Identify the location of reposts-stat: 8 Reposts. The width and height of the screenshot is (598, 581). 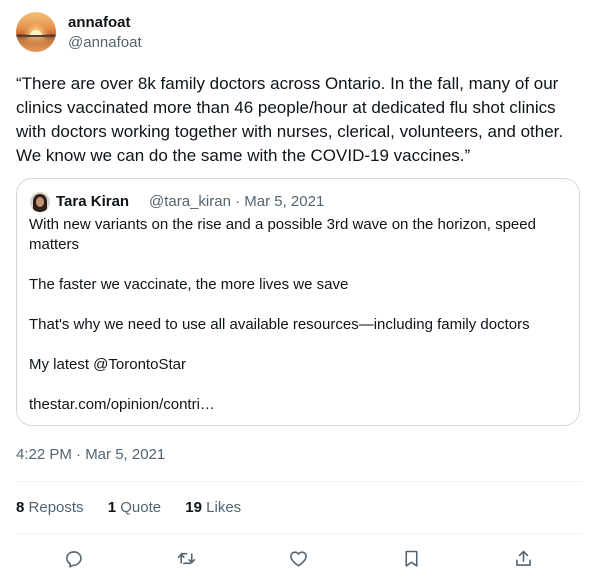
(50, 508).